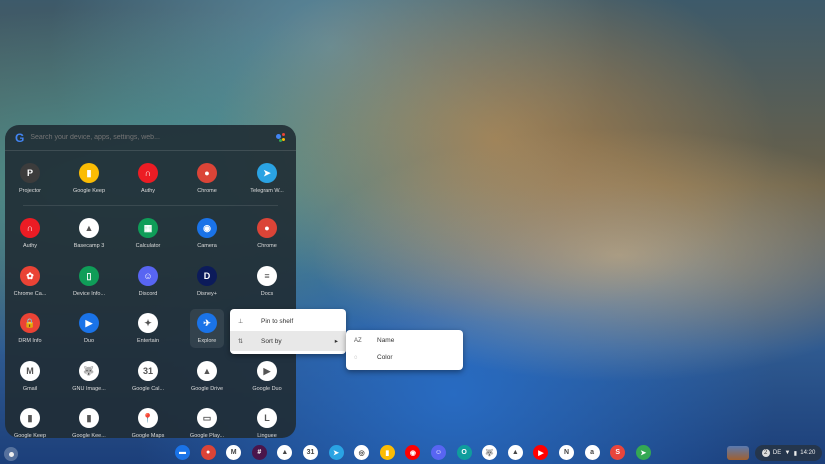  I want to click on app-label: Discord, so click(148, 294).